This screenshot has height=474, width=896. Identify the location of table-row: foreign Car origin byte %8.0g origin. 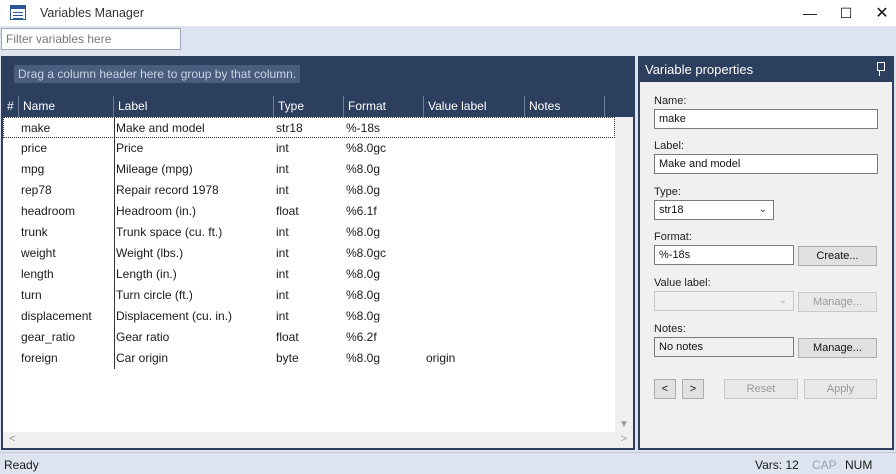
(309, 358).